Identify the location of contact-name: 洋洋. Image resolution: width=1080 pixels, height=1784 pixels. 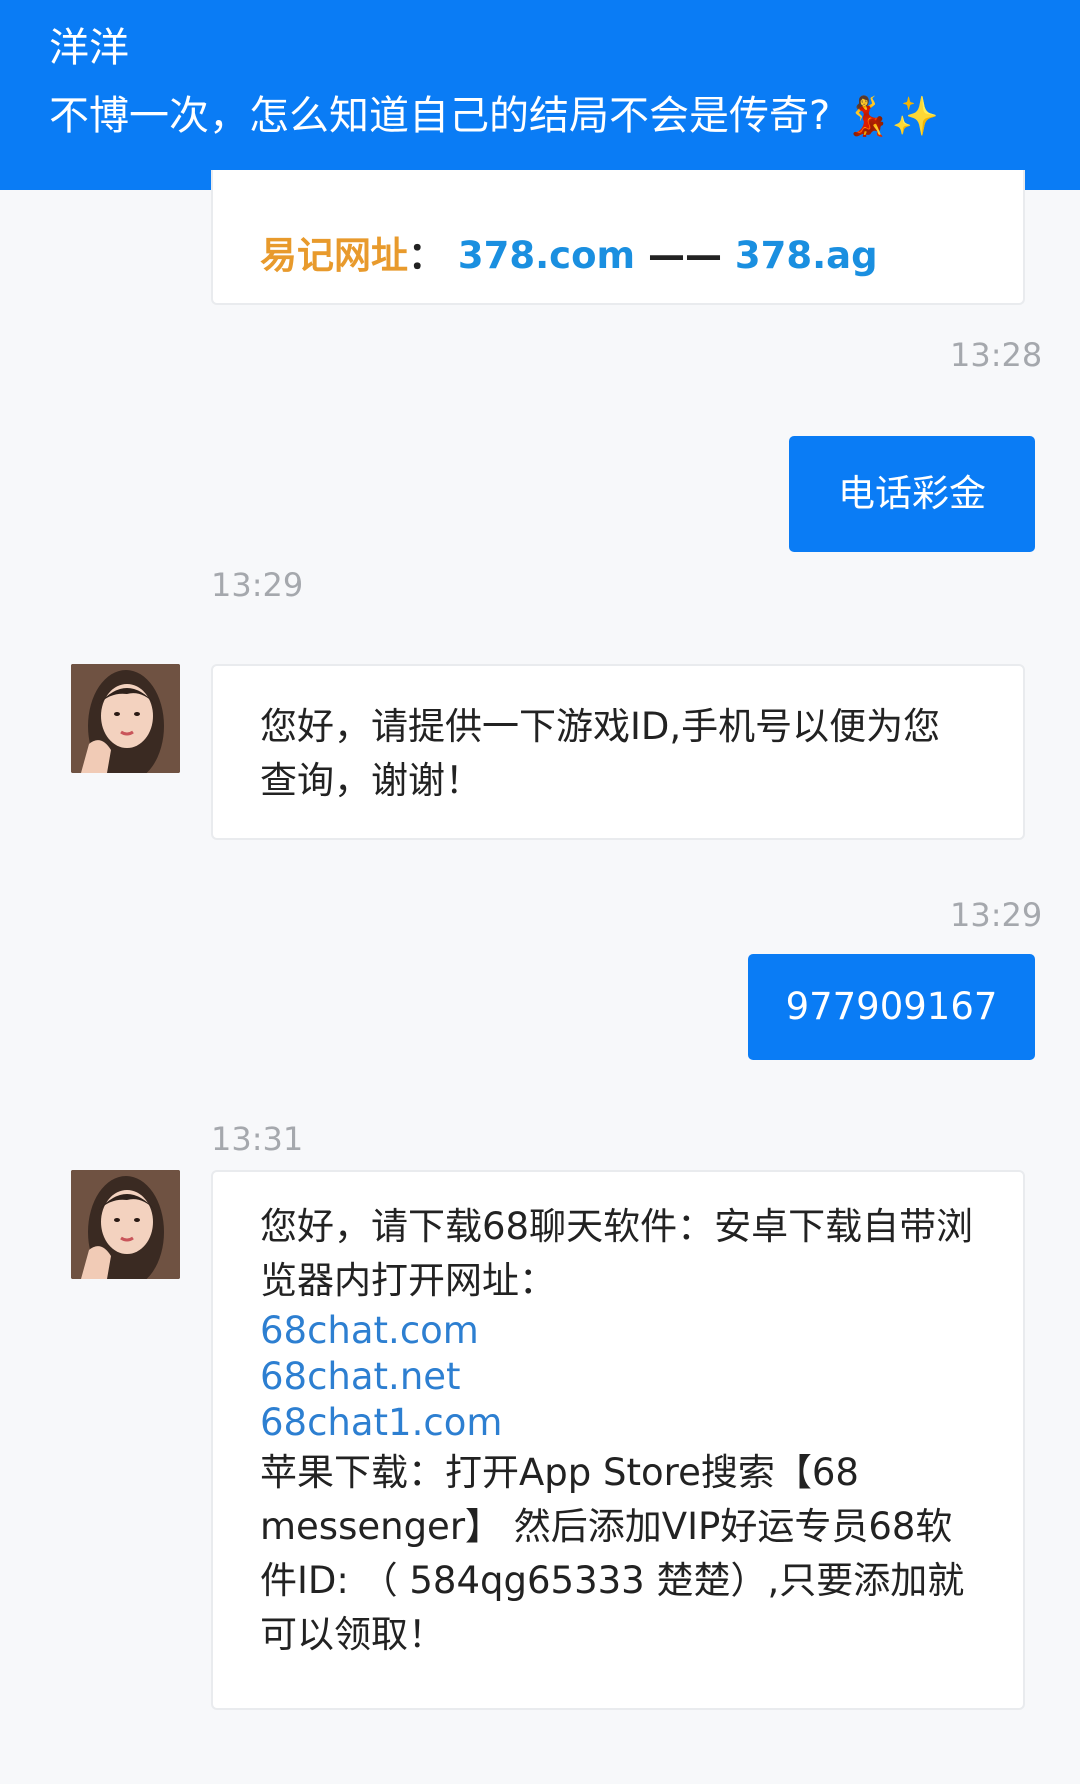
(89, 48).